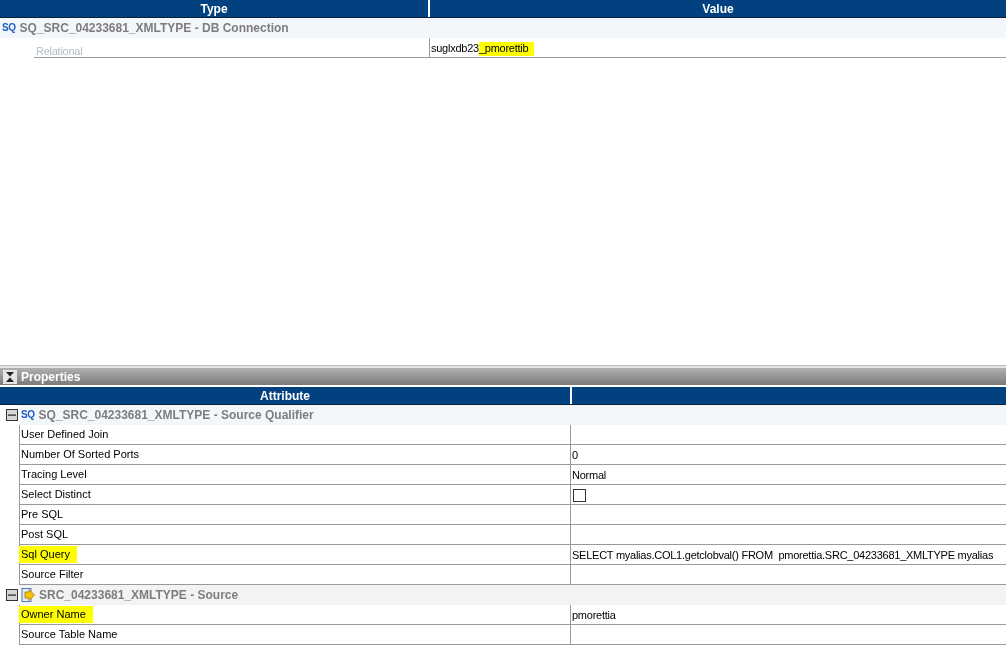 Image resolution: width=1006 pixels, height=646 pixels. What do you see at coordinates (59, 51) in the screenshot?
I see `type-text: Relational` at bounding box center [59, 51].